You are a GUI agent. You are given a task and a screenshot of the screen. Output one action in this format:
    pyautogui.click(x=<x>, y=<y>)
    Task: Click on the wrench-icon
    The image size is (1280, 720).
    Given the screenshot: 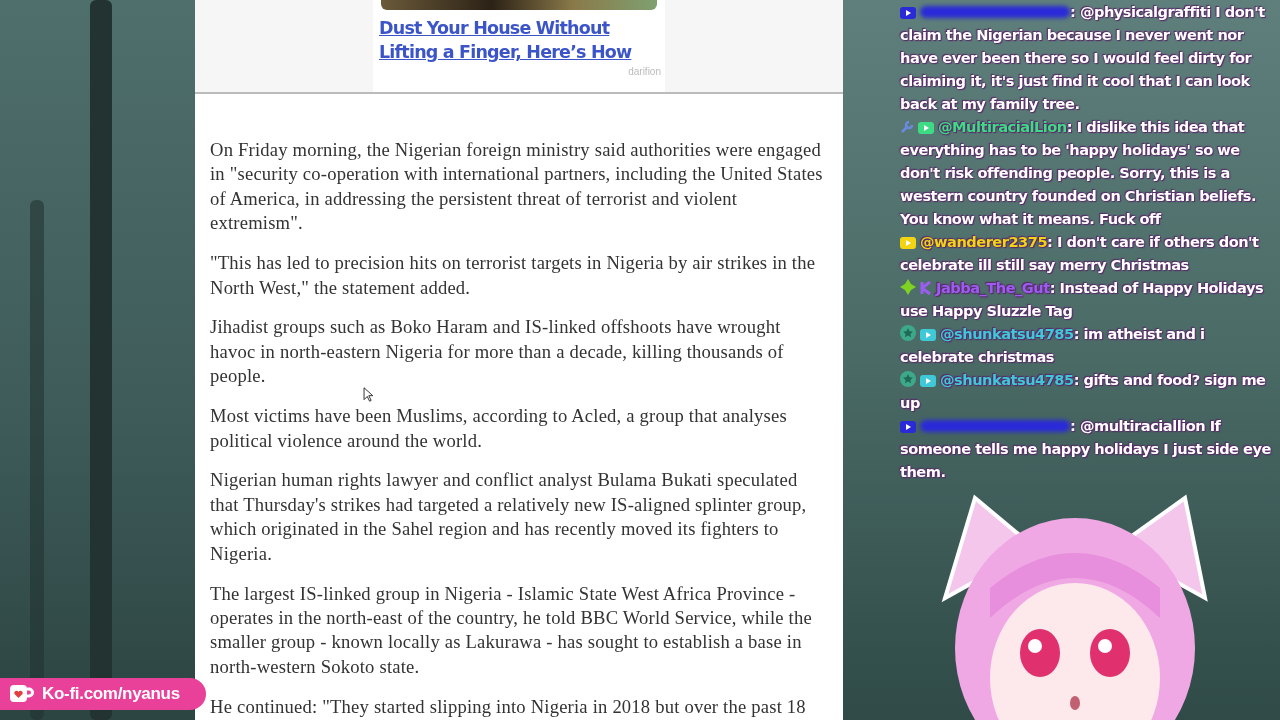 What is the action you would take?
    pyautogui.click(x=907, y=127)
    